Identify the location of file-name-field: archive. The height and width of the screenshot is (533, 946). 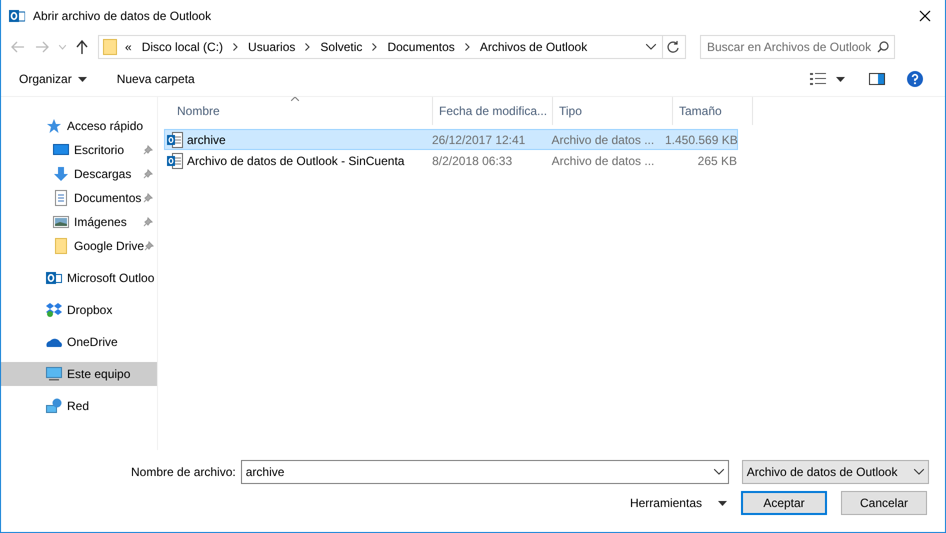
(484, 472).